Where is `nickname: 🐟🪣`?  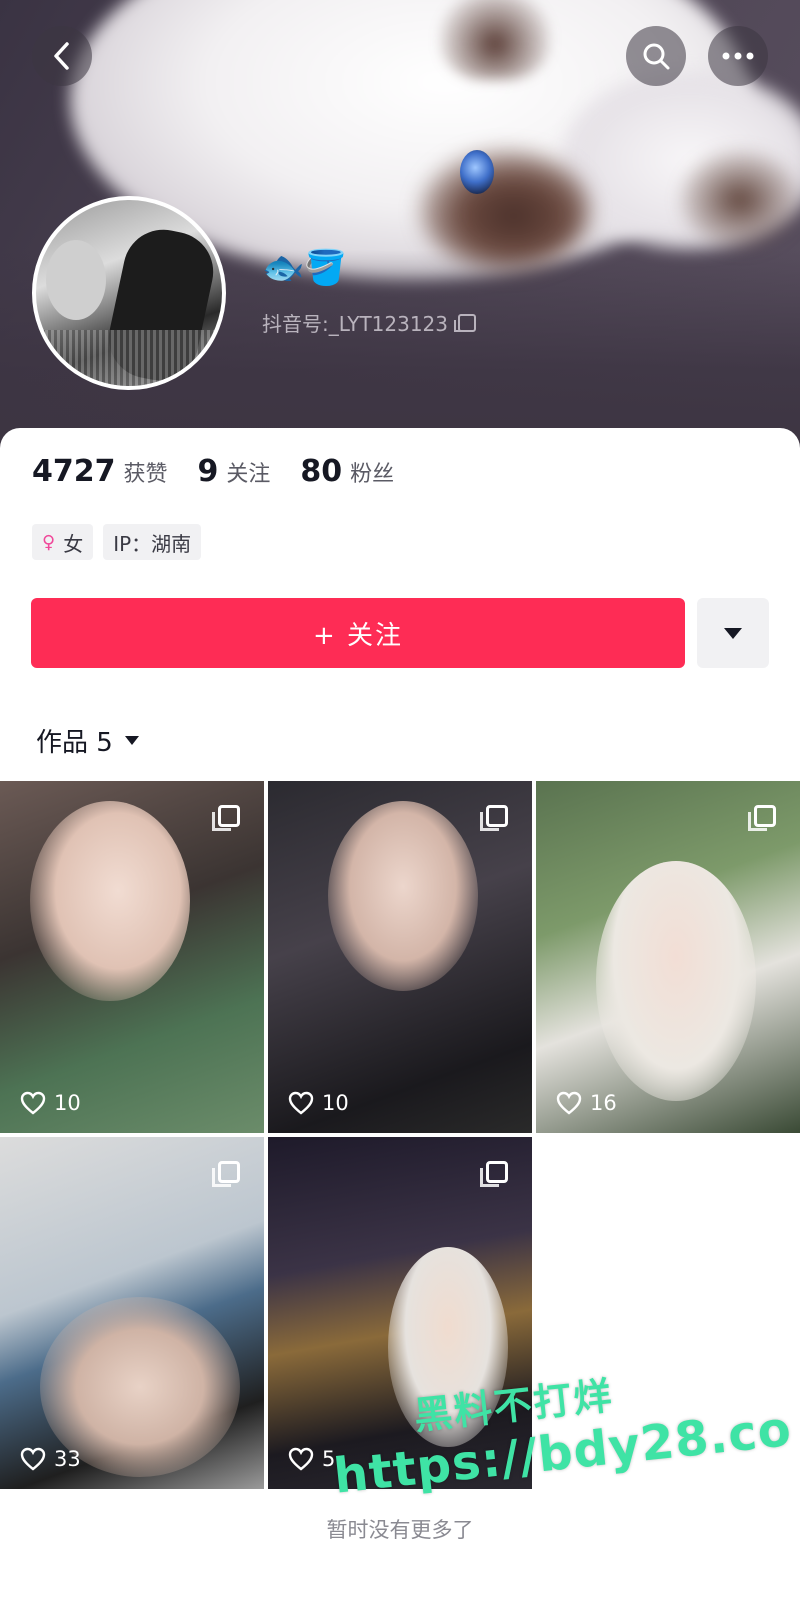 nickname: 🐟🪣 is located at coordinates (304, 268).